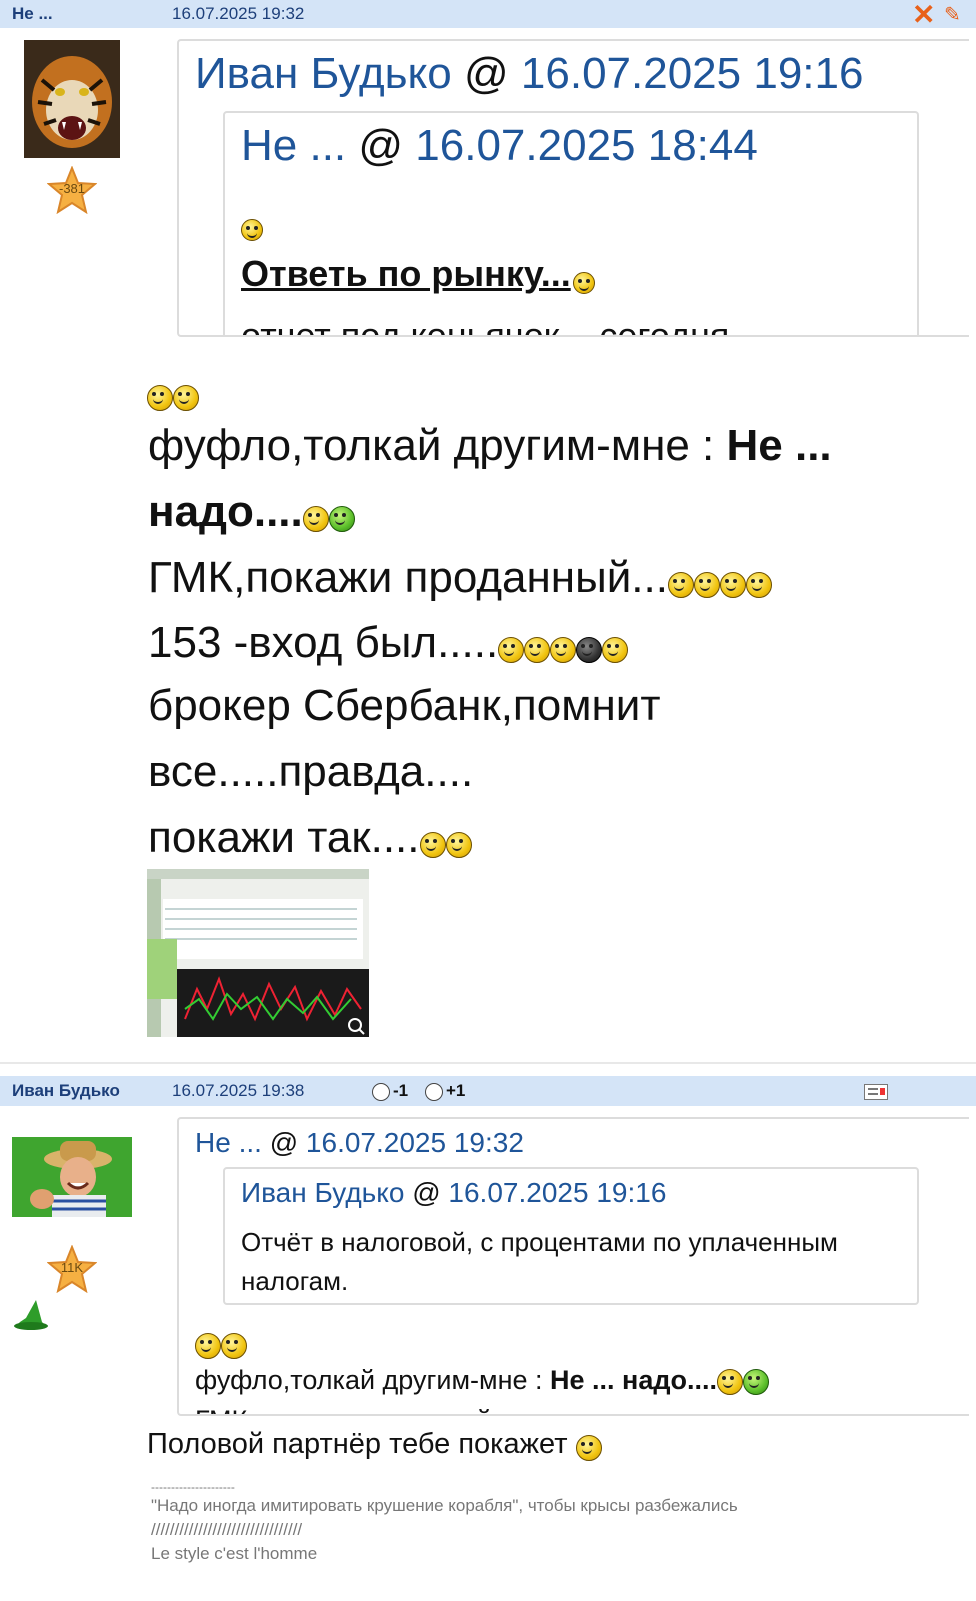  What do you see at coordinates (72, 190) in the screenshot?
I see `rating-badge: -381` at bounding box center [72, 190].